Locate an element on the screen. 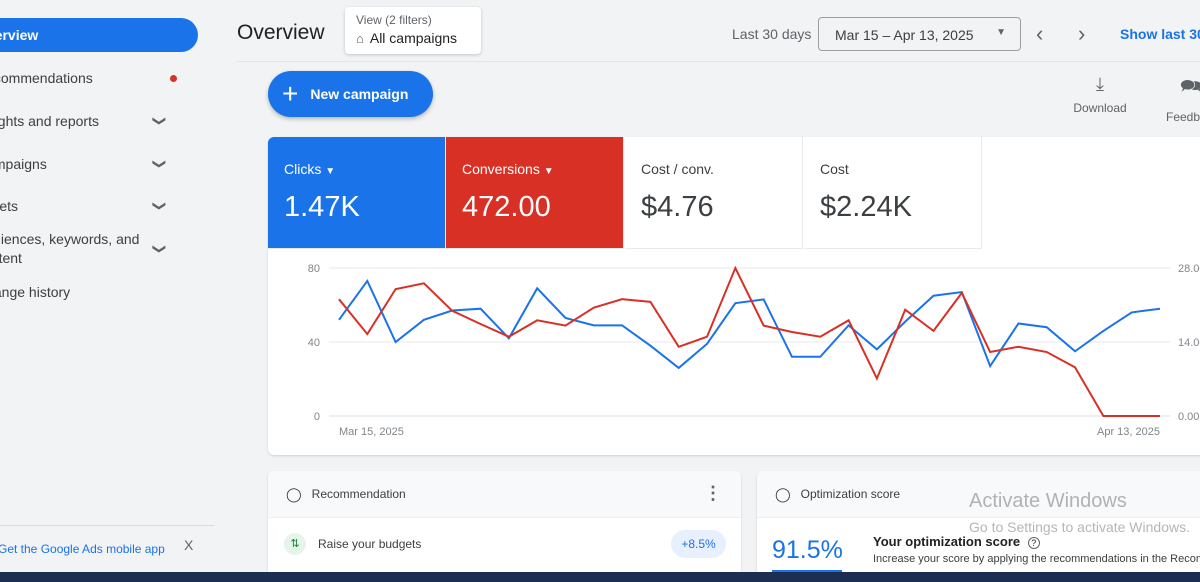 Image resolution: width=1200 pixels, height=582 pixels. metric-conversions: Conversions ▼ 472.00 is located at coordinates (535, 193).